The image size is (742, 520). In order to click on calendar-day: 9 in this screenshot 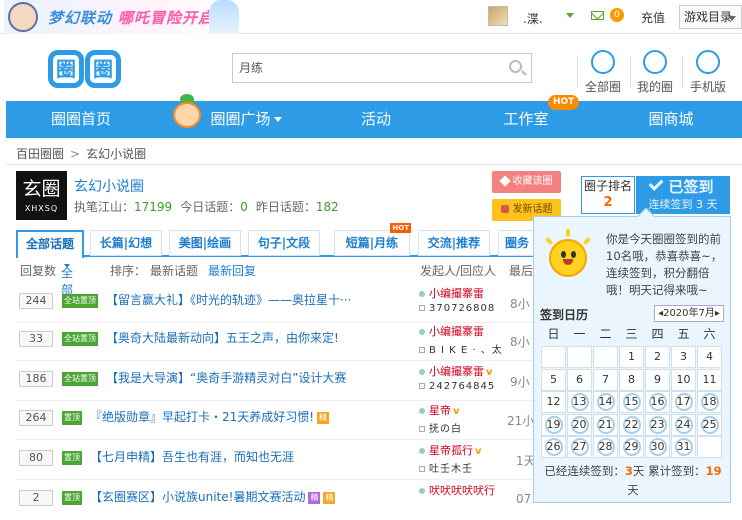, I will do `click(657, 379)`.